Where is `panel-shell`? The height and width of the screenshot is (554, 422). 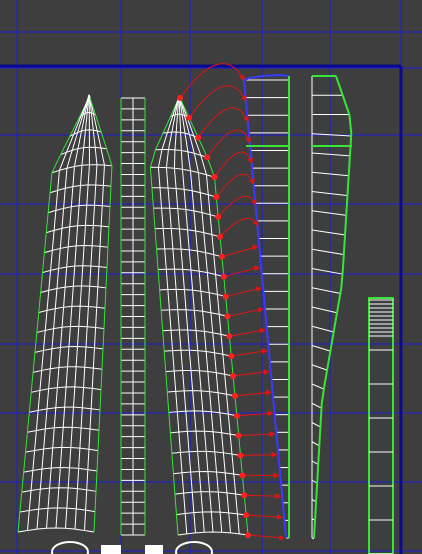 panel-shell is located at coordinates (266, 306).